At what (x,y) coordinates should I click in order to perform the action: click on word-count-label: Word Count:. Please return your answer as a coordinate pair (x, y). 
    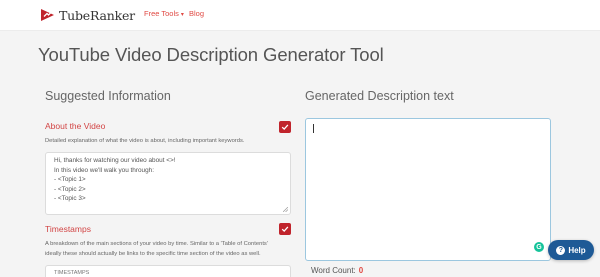
    Looking at the image, I should click on (333, 270).